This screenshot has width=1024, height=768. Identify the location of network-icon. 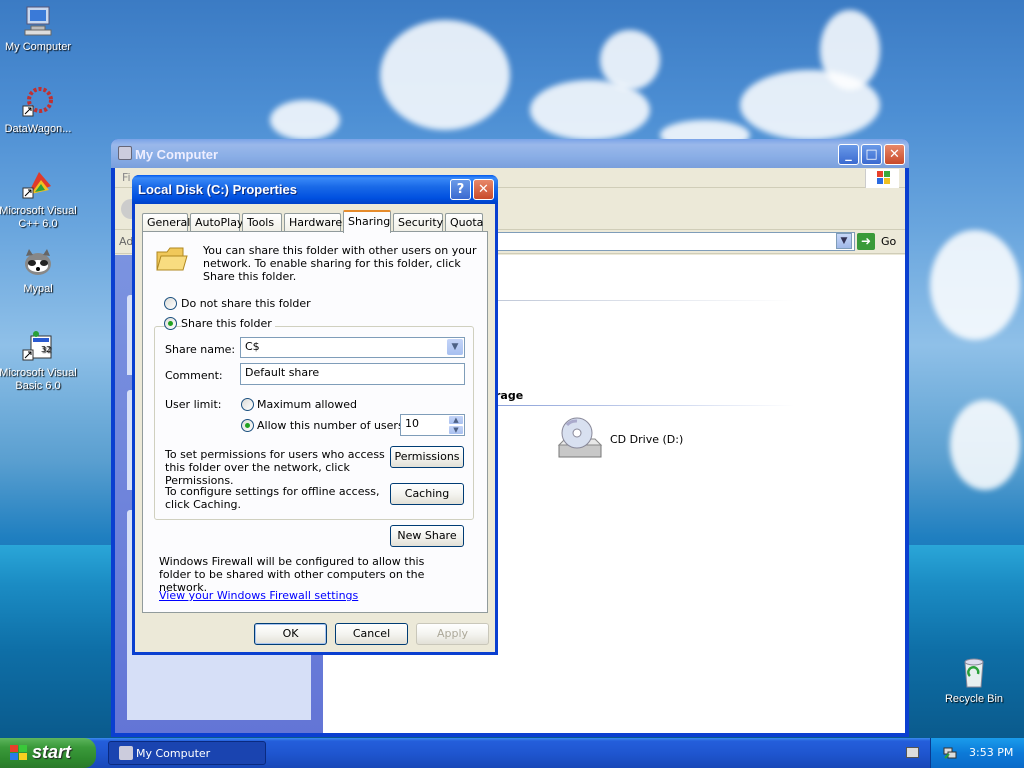
(950, 753).